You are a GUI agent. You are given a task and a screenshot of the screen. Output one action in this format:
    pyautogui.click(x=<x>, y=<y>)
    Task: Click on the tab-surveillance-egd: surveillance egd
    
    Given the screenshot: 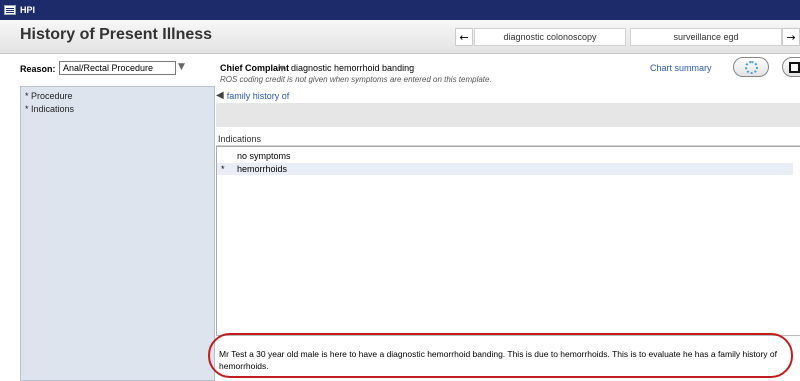 What is the action you would take?
    pyautogui.click(x=706, y=37)
    